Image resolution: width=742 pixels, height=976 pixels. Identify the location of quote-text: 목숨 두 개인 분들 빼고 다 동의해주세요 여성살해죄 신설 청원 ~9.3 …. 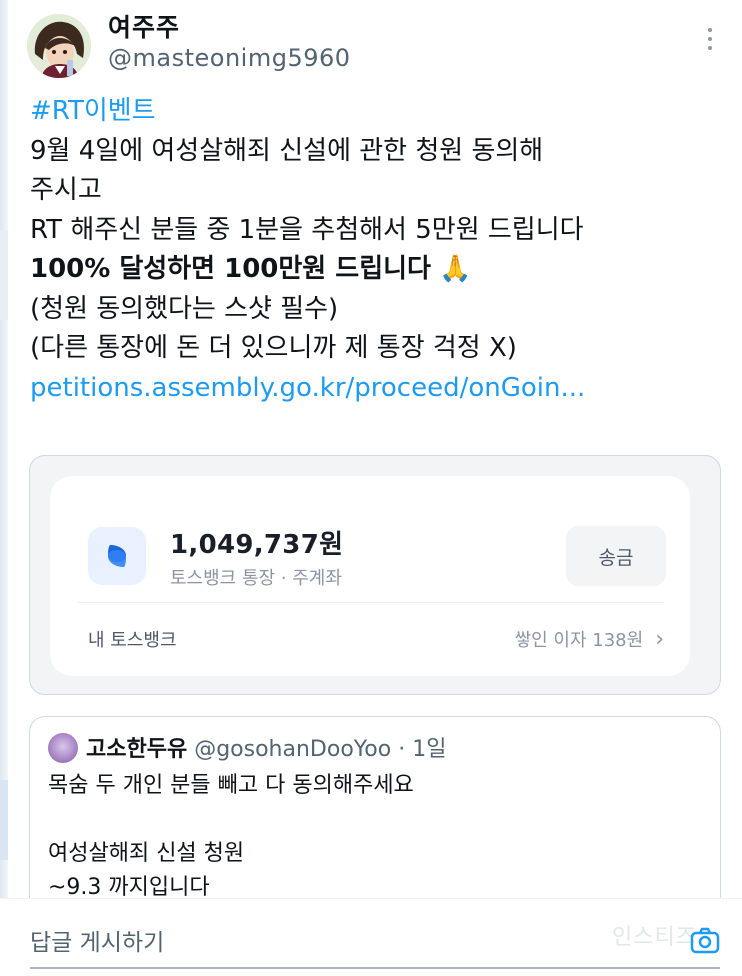
(378, 837).